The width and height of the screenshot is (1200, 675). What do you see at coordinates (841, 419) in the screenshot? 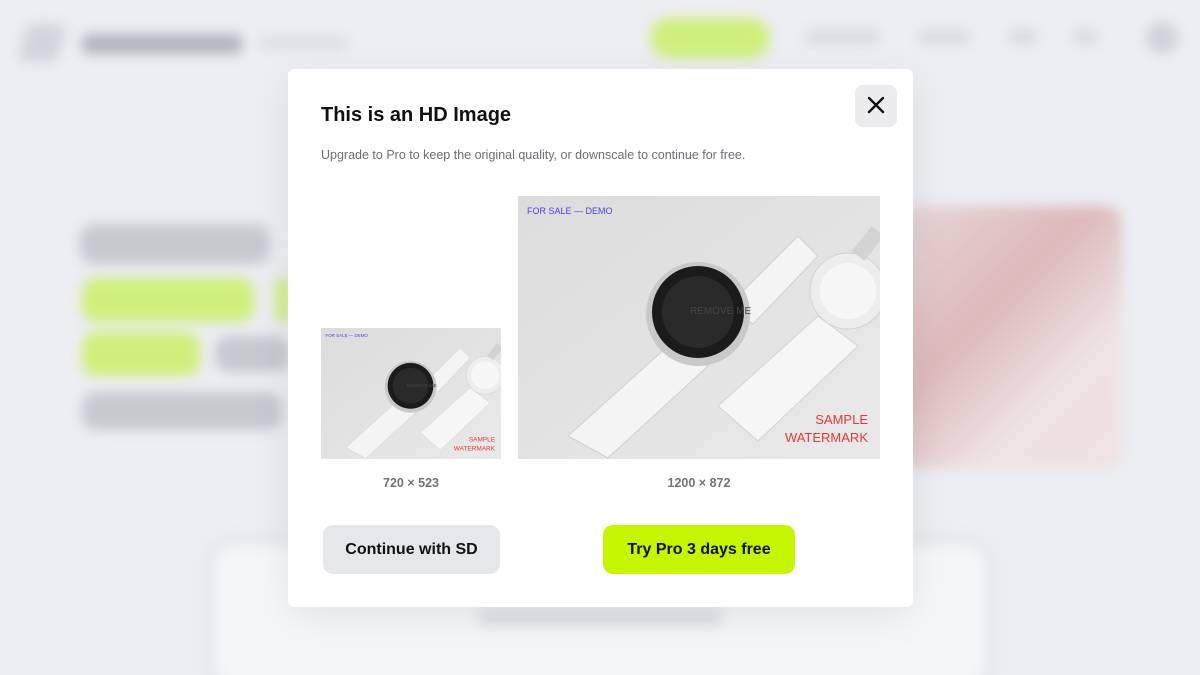
I see `hd-watermark-line-1: SAMPLE` at bounding box center [841, 419].